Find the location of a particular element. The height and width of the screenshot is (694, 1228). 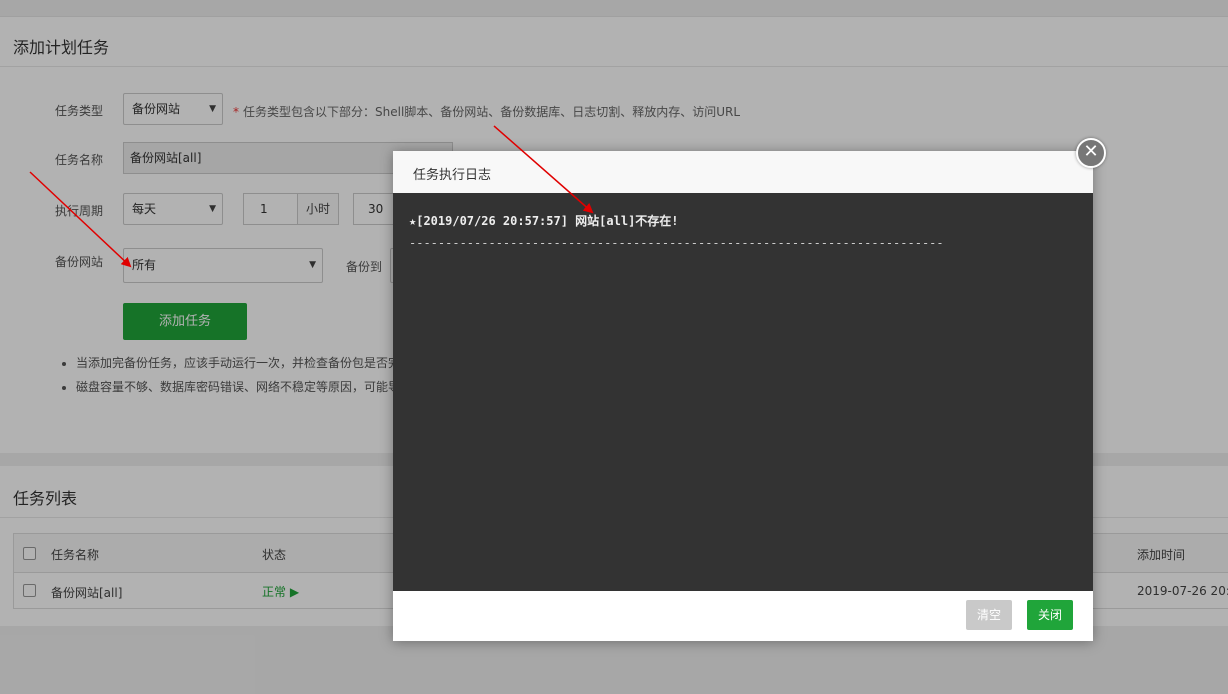

modal-title: 任务执行日志 is located at coordinates (452, 175).